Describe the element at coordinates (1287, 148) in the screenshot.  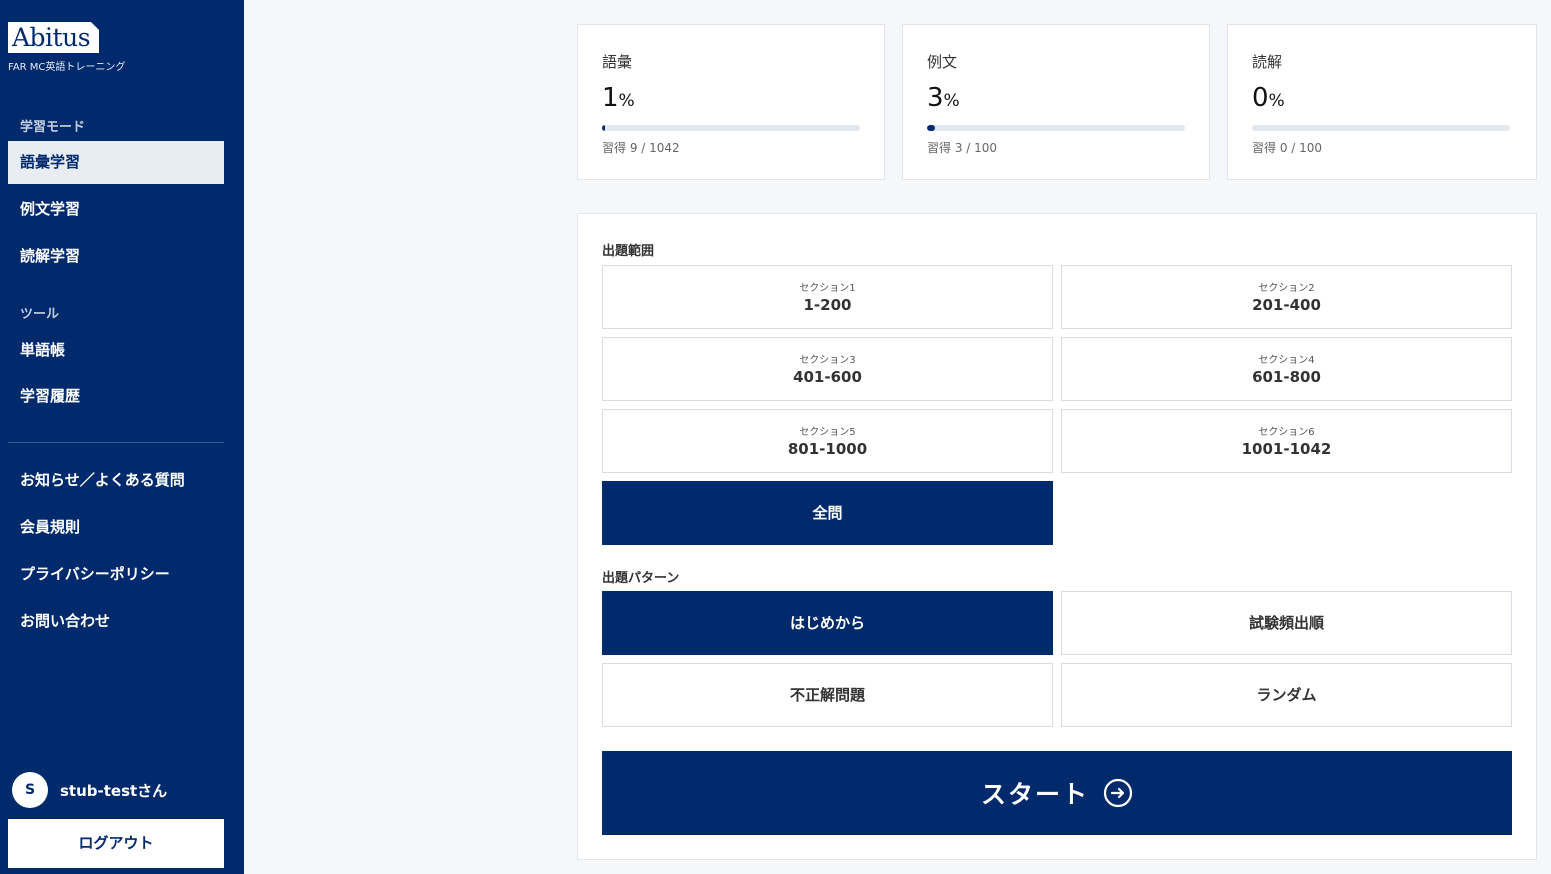
I see `stat-mastered: 習得 0 / 100` at that location.